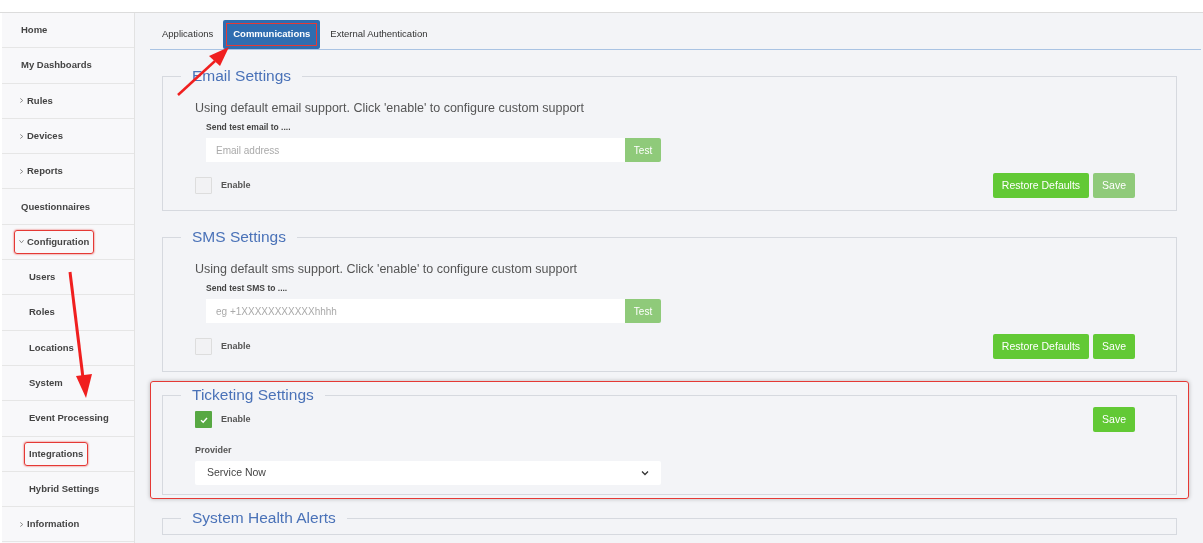 The height and width of the screenshot is (543, 1203). What do you see at coordinates (387, 269) in the screenshot?
I see `section-description: Using default sms support. Click 'enable' to configure custom support` at bounding box center [387, 269].